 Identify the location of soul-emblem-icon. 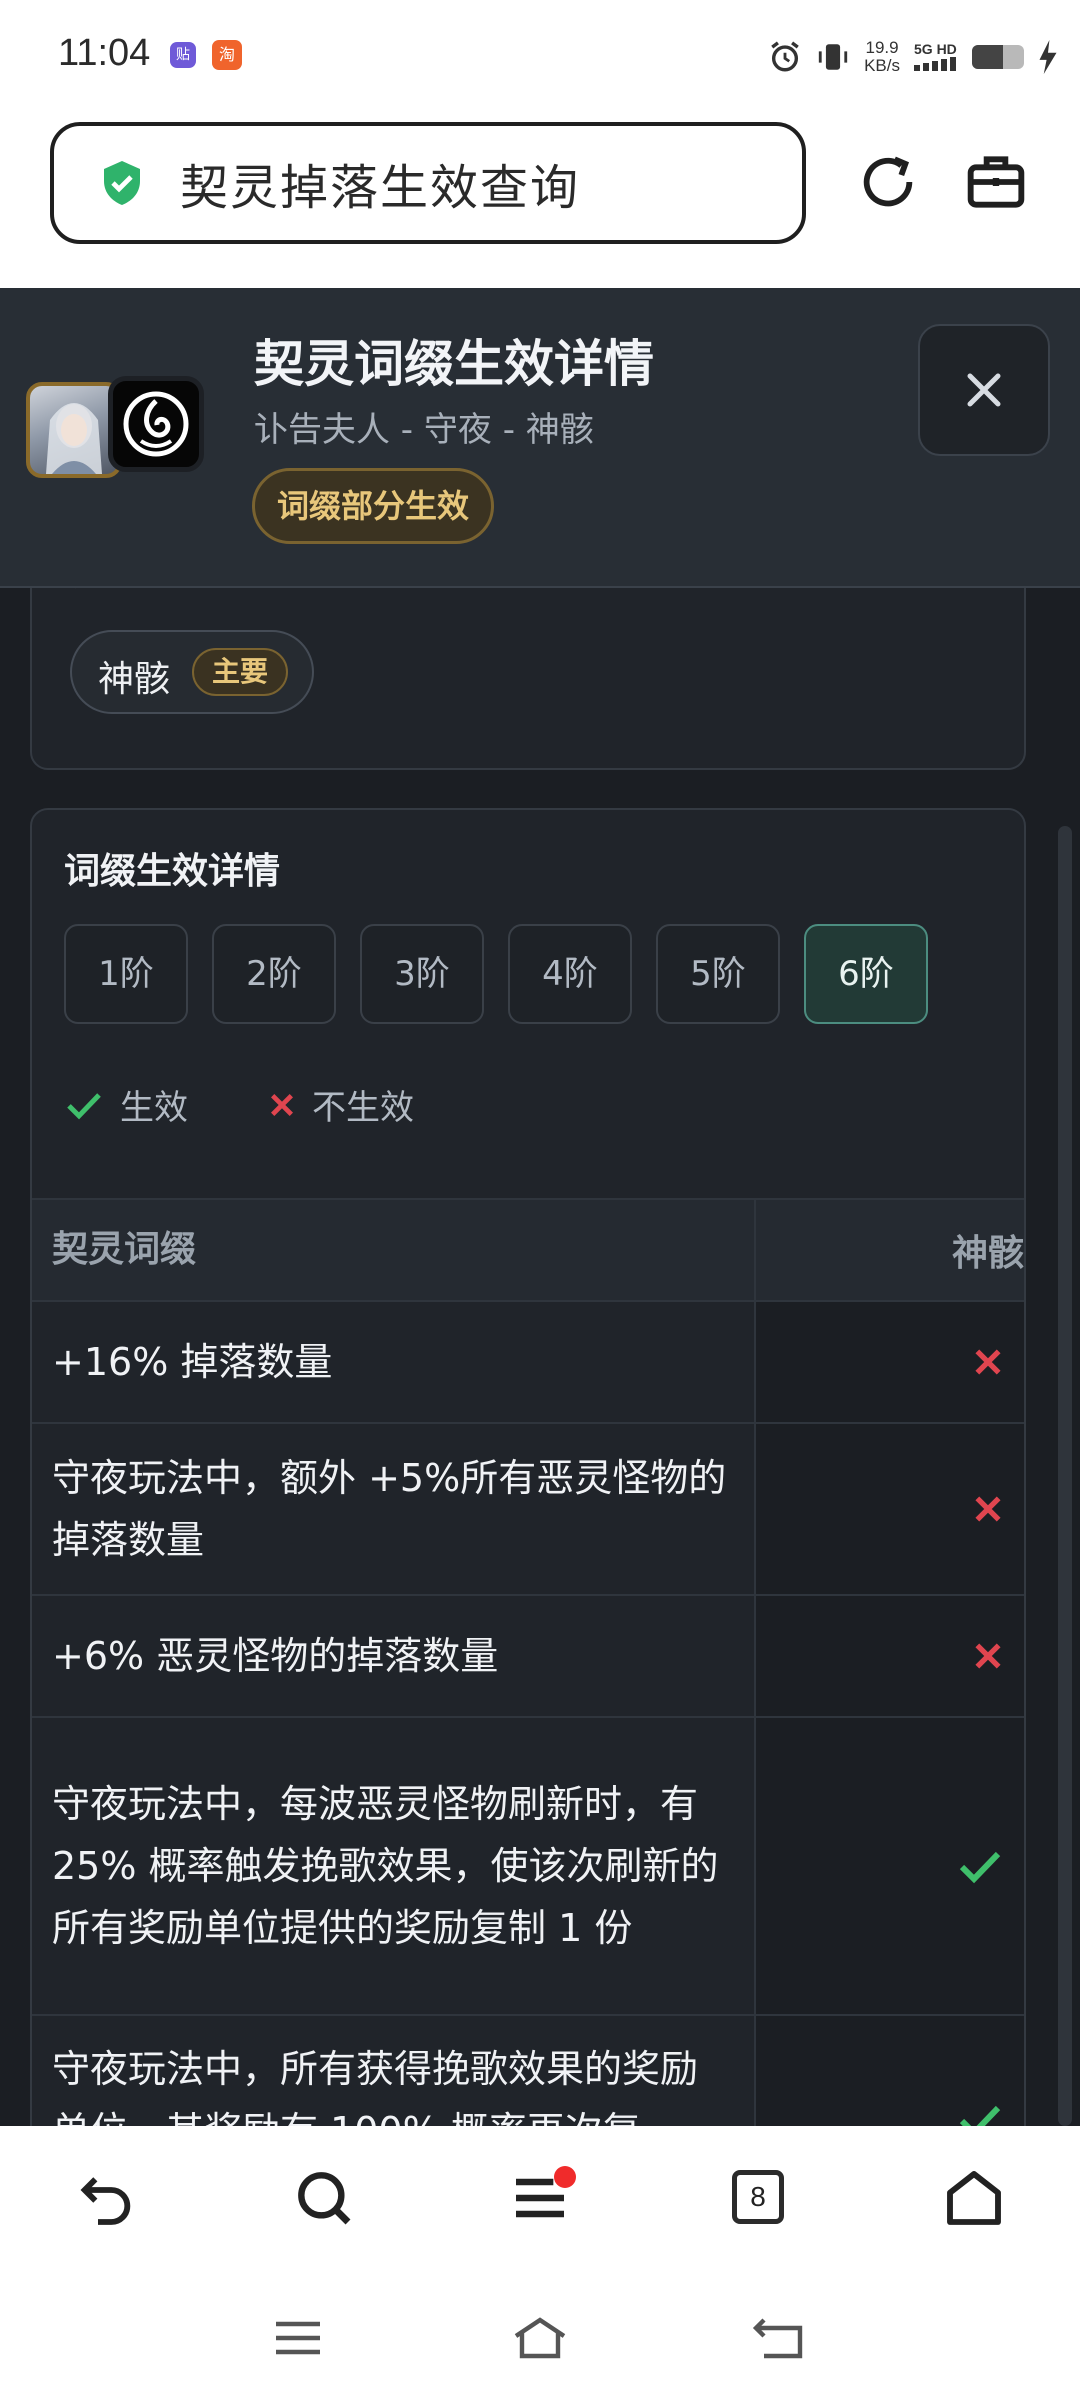
(156, 424).